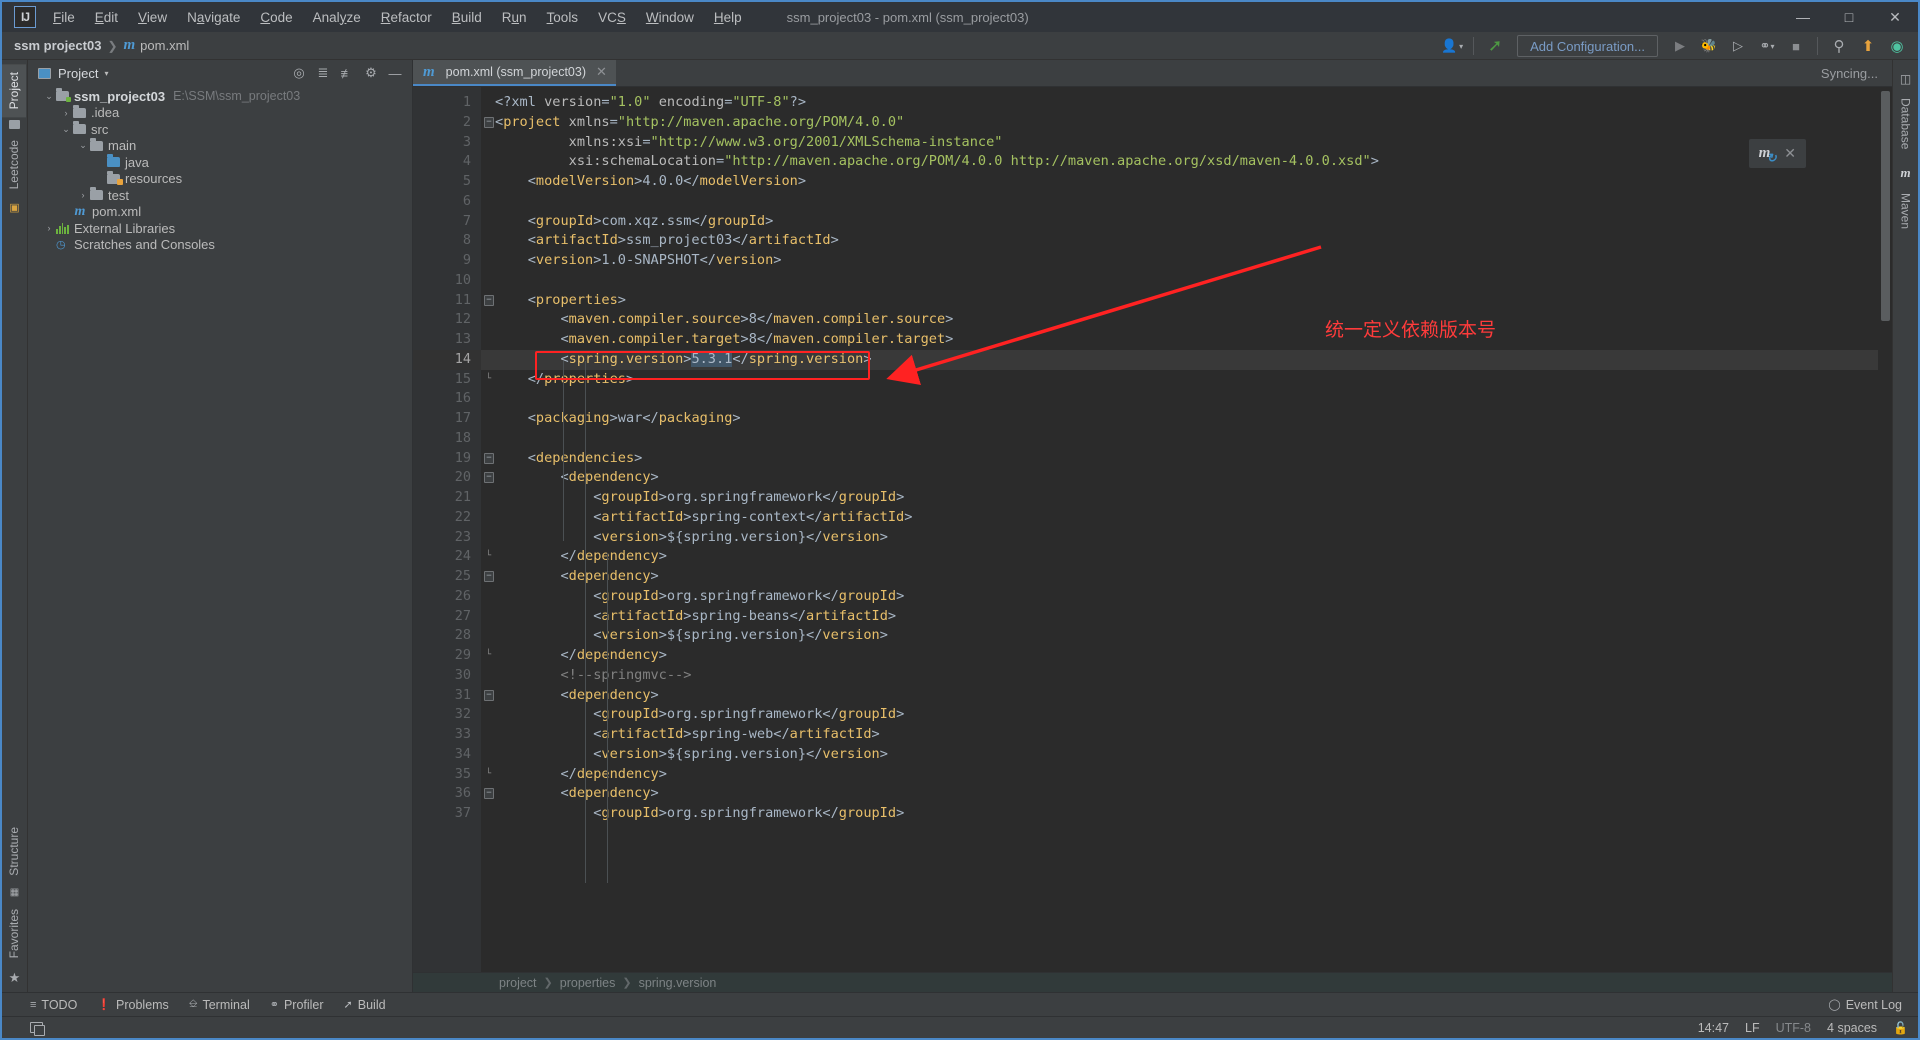 The width and height of the screenshot is (1920, 1040). What do you see at coordinates (219, 1005) in the screenshot?
I see `tool-terminal: ⎒ Terminal` at bounding box center [219, 1005].